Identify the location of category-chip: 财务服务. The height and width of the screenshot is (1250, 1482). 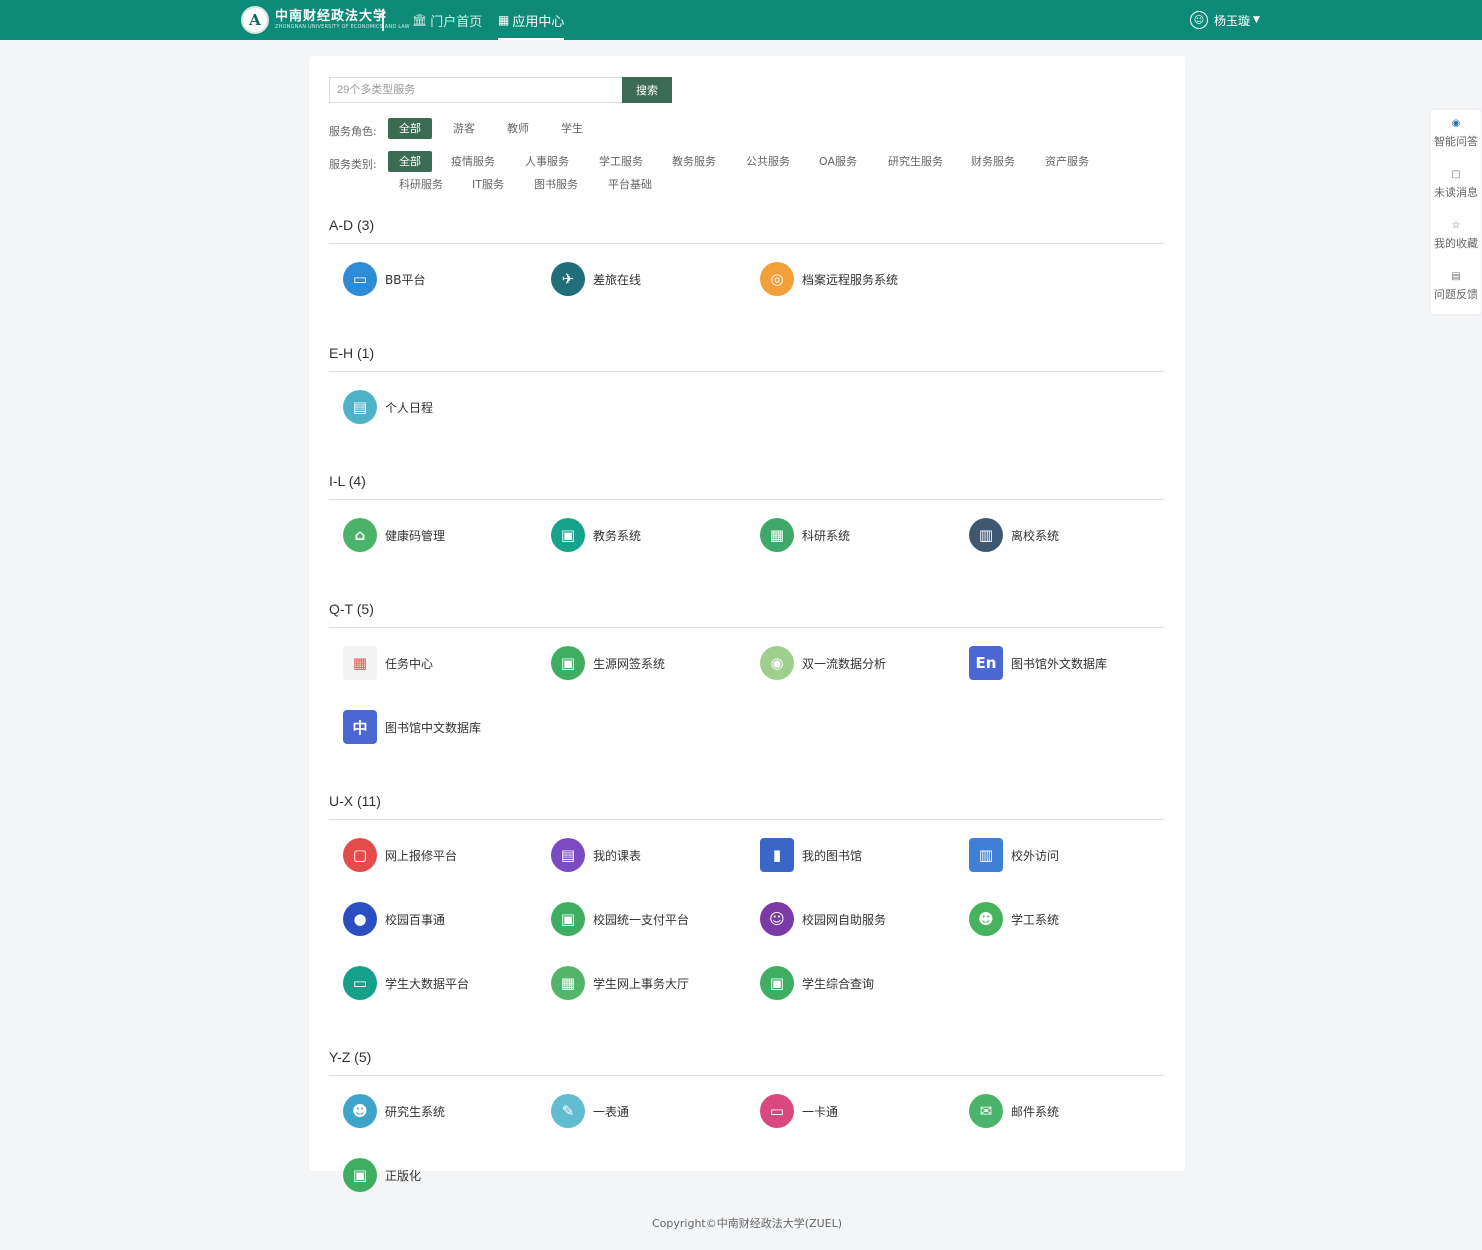
(993, 161).